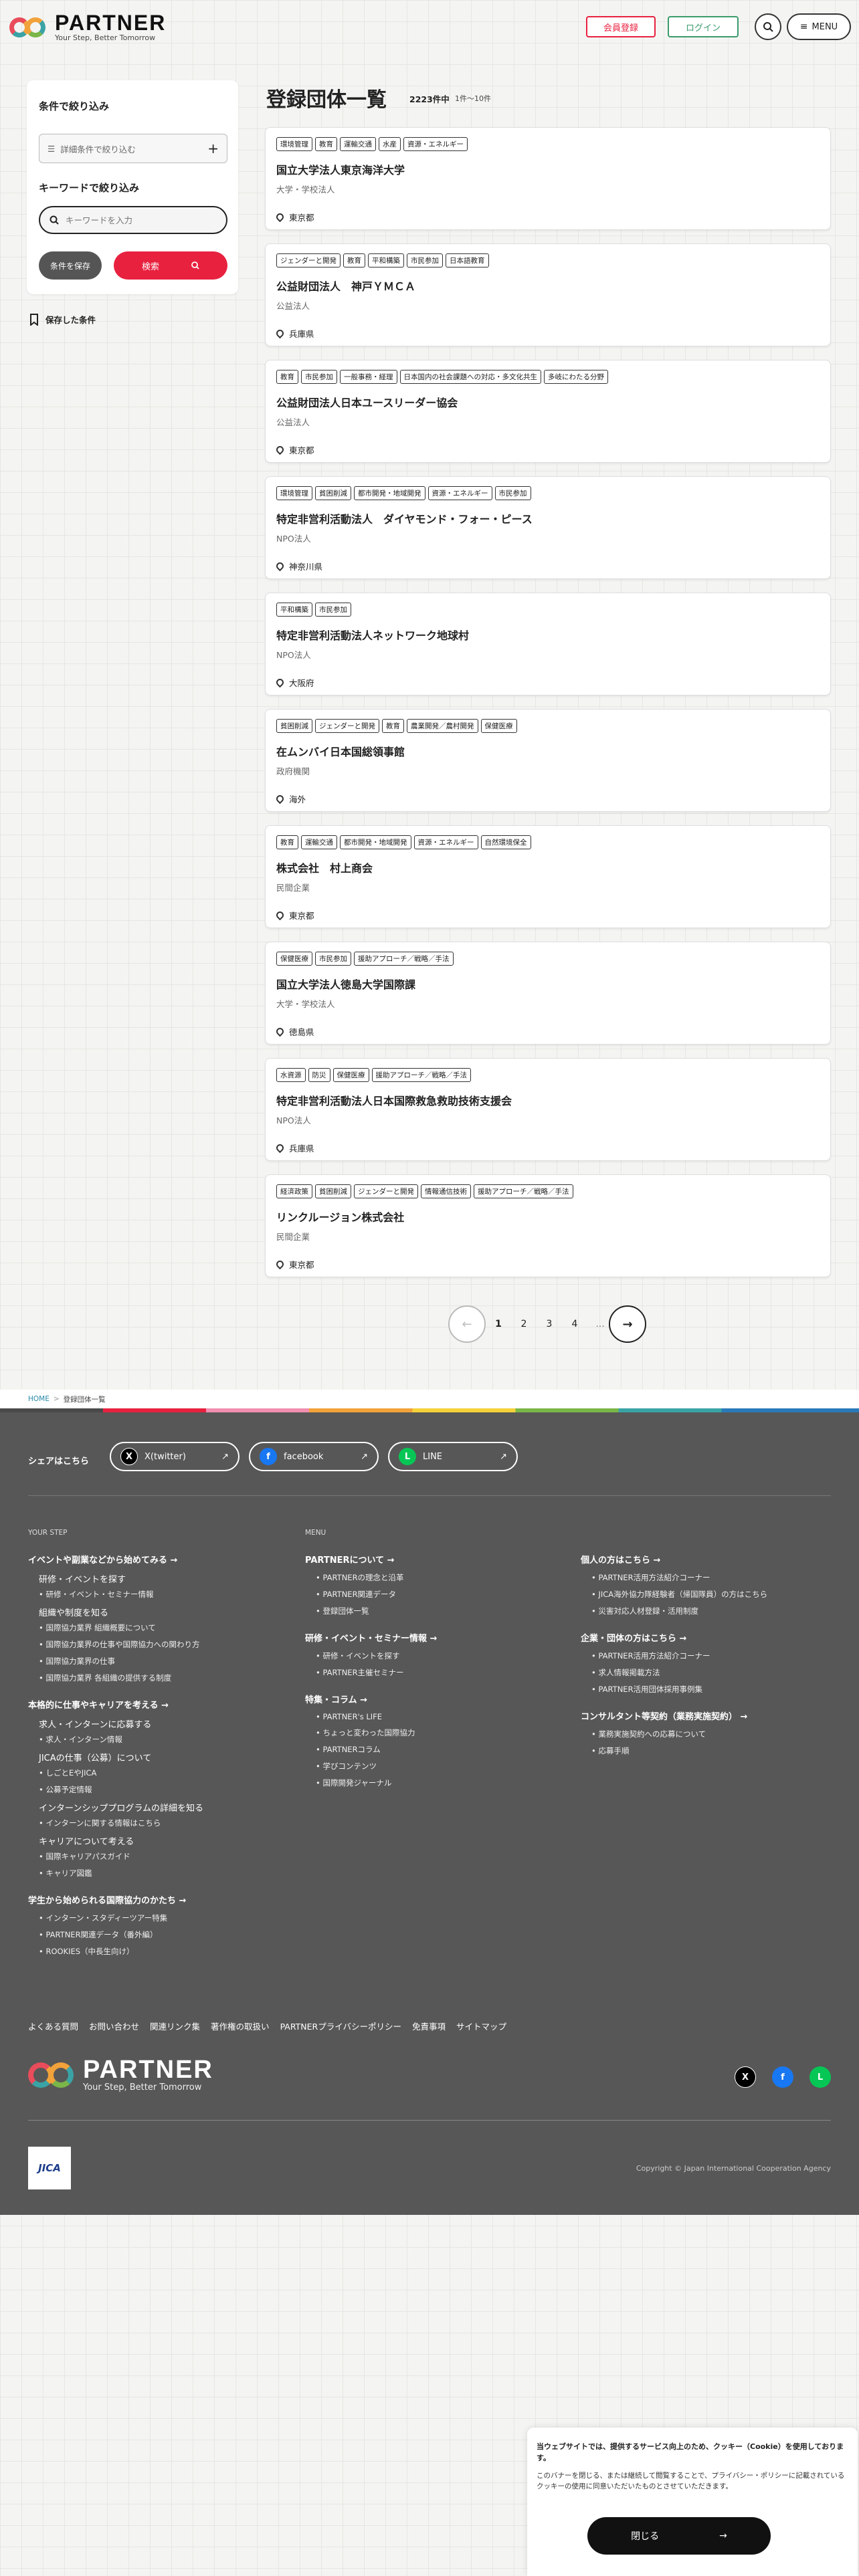 This screenshot has width=859, height=2576. I want to click on footer-link: • PARTNER活用団体採用事例集, so click(716, 1689).